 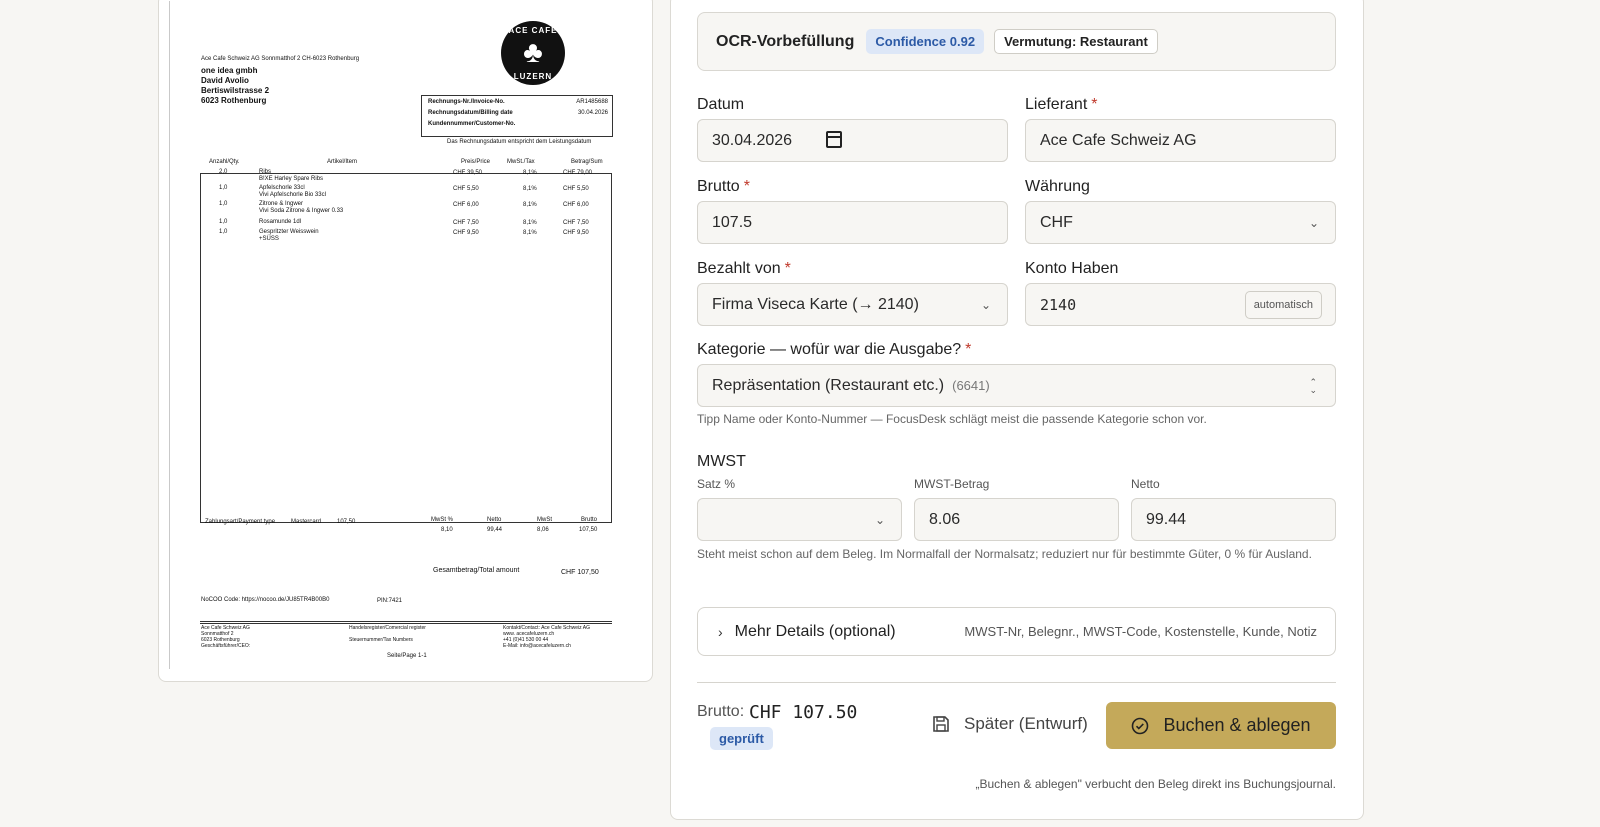 I want to click on payment-label: Zahlungsart/Payment type, so click(x=240, y=522).